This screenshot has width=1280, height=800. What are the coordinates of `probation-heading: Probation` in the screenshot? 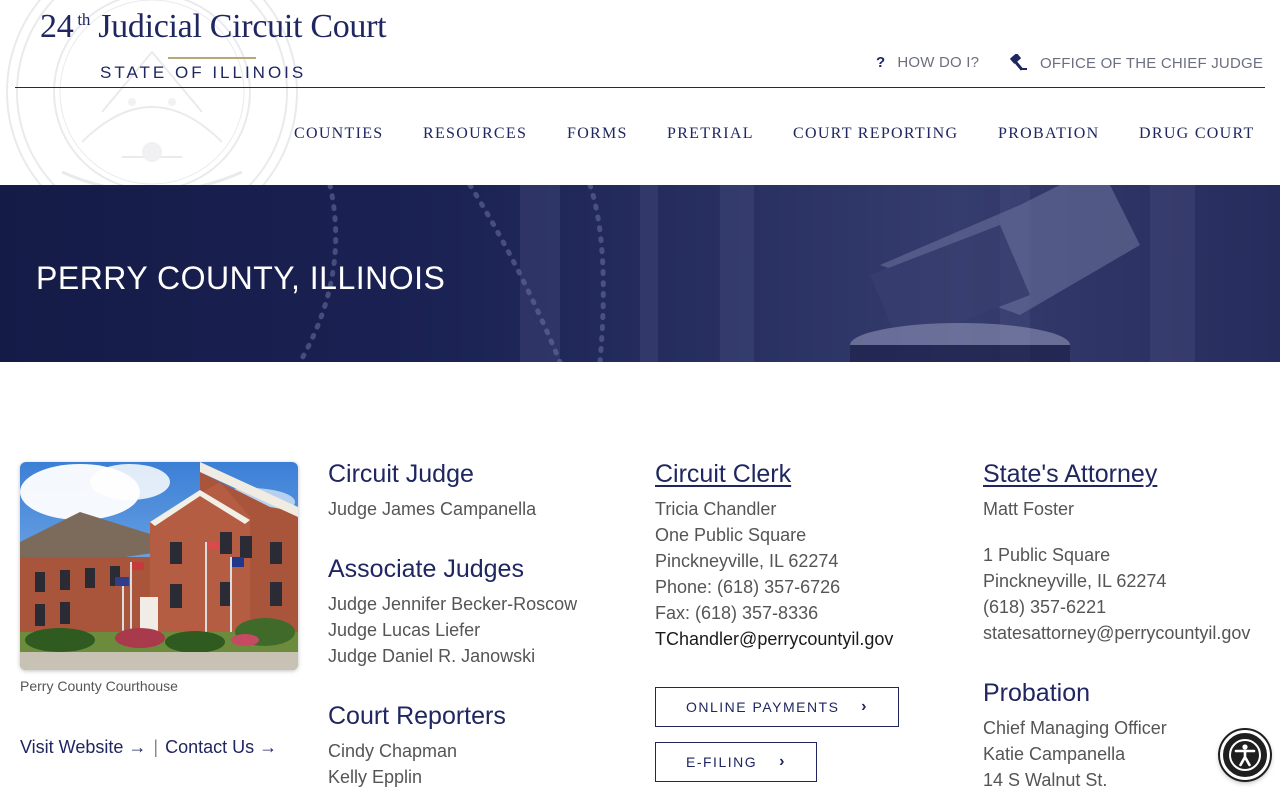 It's located at (1037, 693).